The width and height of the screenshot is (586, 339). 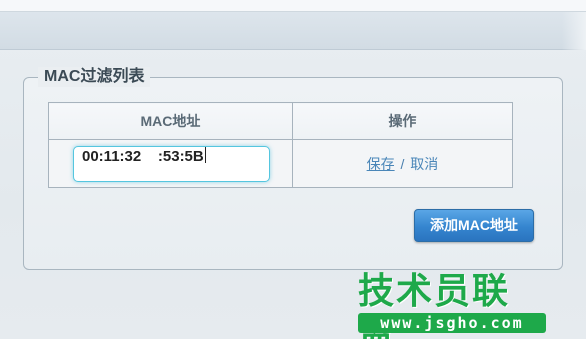 What do you see at coordinates (381, 164) in the screenshot?
I see `save-link: 保存` at bounding box center [381, 164].